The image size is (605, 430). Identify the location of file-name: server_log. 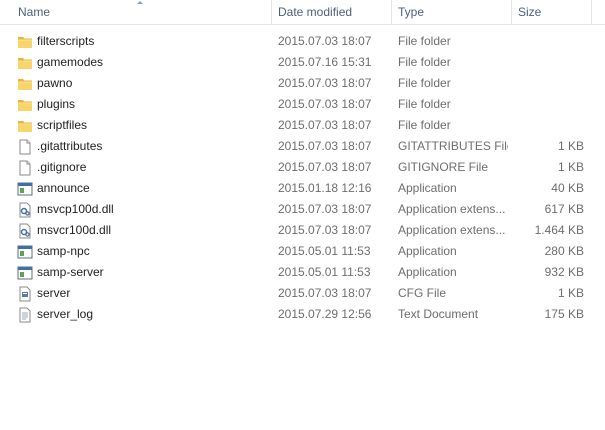
(65, 314).